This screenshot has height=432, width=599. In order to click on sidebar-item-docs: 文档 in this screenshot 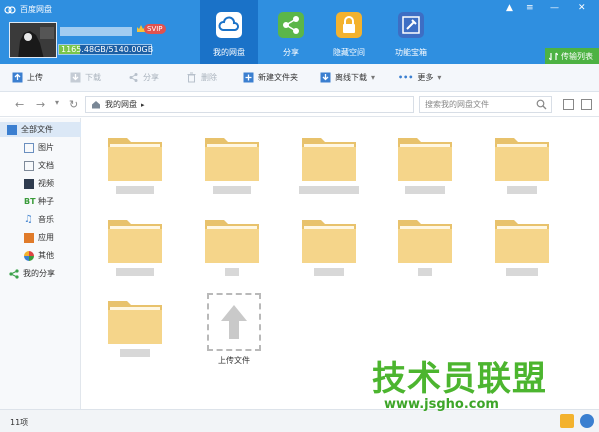, I will do `click(40, 165)`.